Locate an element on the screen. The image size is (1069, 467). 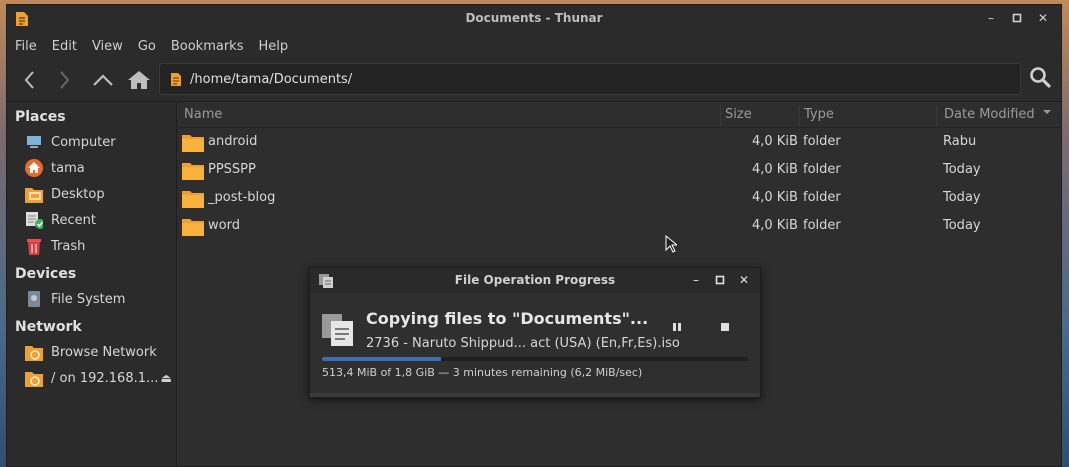
eject-icon: ⏏ is located at coordinates (166, 378).